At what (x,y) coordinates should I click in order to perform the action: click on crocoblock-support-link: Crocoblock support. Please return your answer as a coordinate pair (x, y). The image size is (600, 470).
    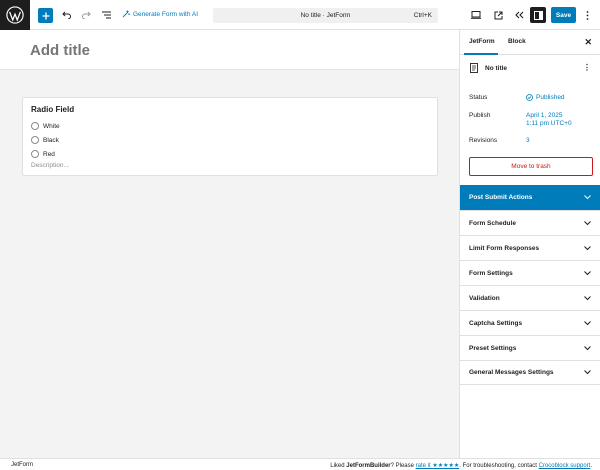
    Looking at the image, I should click on (565, 466).